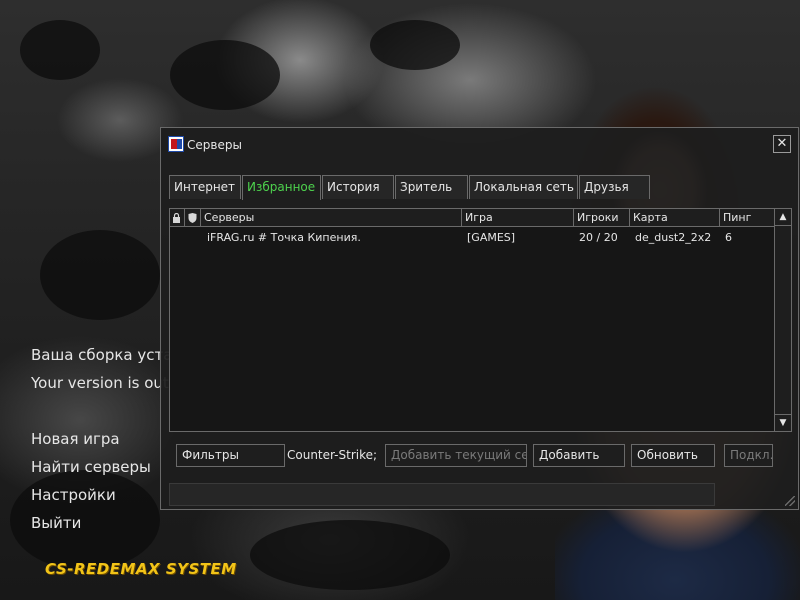 The height and width of the screenshot is (600, 800). What do you see at coordinates (91, 500) in the screenshot?
I see `menu-settings: Настройки` at bounding box center [91, 500].